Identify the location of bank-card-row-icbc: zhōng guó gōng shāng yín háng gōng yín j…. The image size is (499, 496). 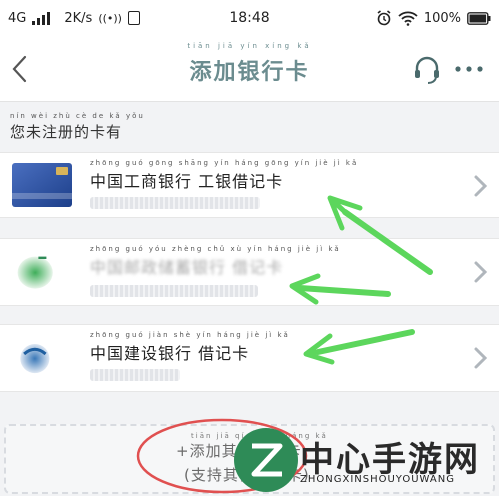
(249, 185).